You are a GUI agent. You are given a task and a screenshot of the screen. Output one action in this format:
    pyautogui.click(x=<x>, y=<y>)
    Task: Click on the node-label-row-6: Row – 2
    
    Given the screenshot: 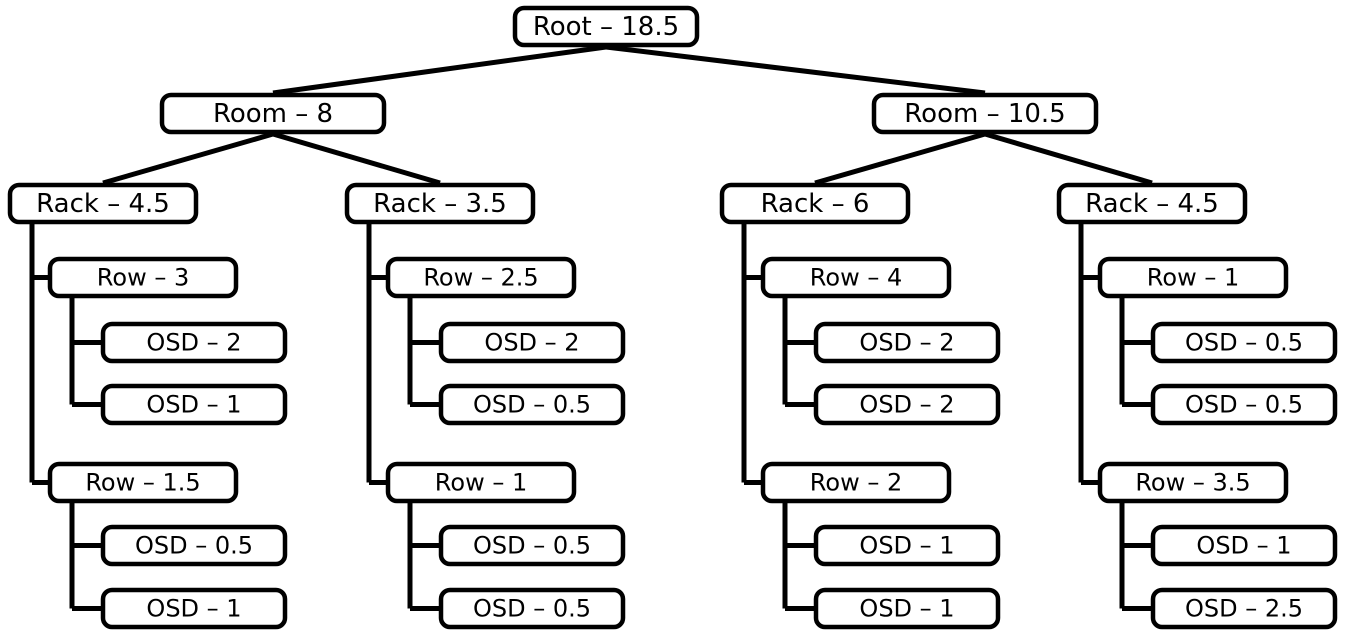 What is the action you would take?
    pyautogui.click(x=856, y=483)
    